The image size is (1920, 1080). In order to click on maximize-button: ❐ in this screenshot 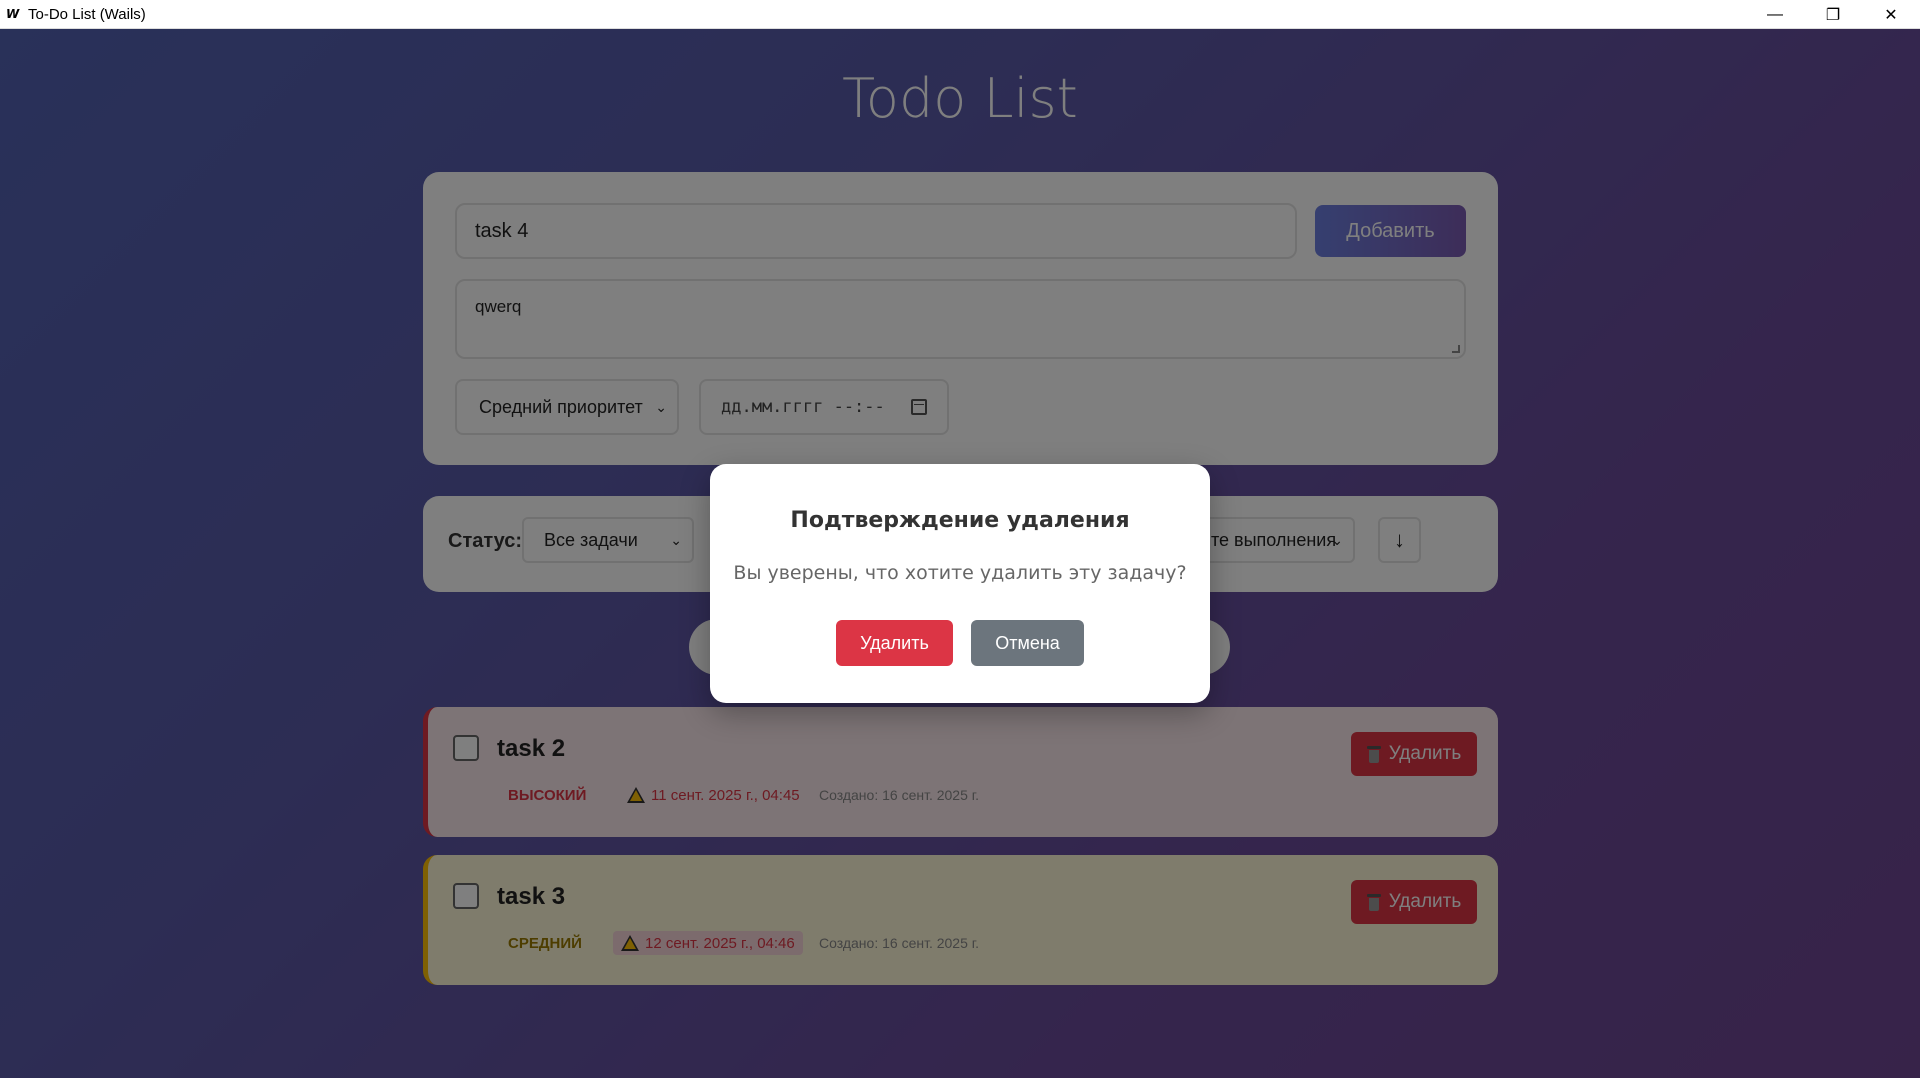, I will do `click(1833, 14)`.